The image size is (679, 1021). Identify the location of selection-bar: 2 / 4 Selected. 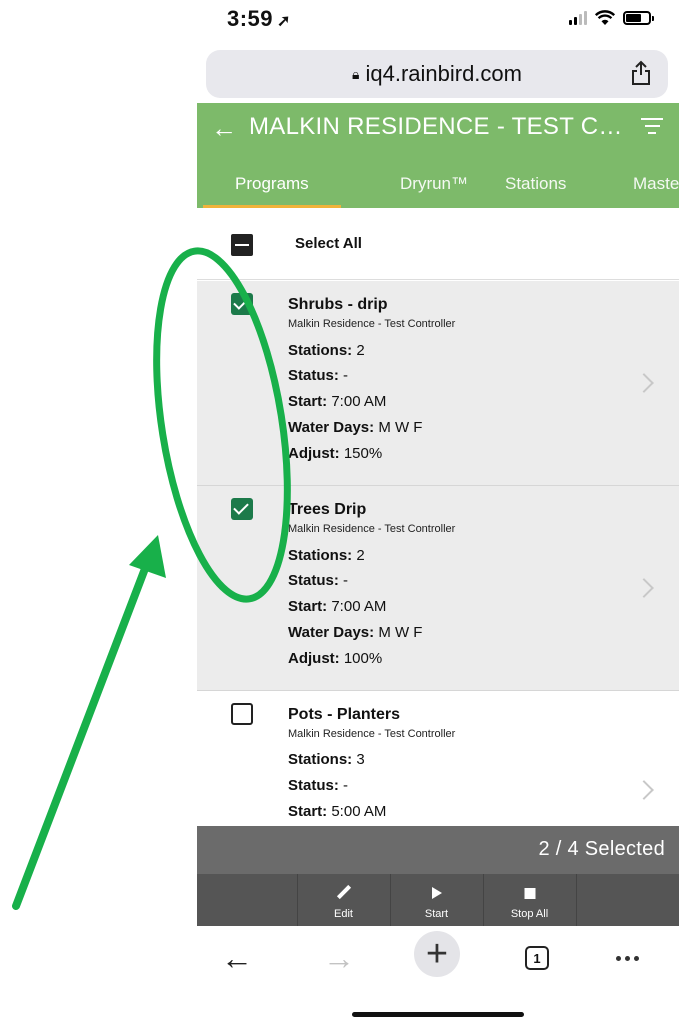
(438, 850).